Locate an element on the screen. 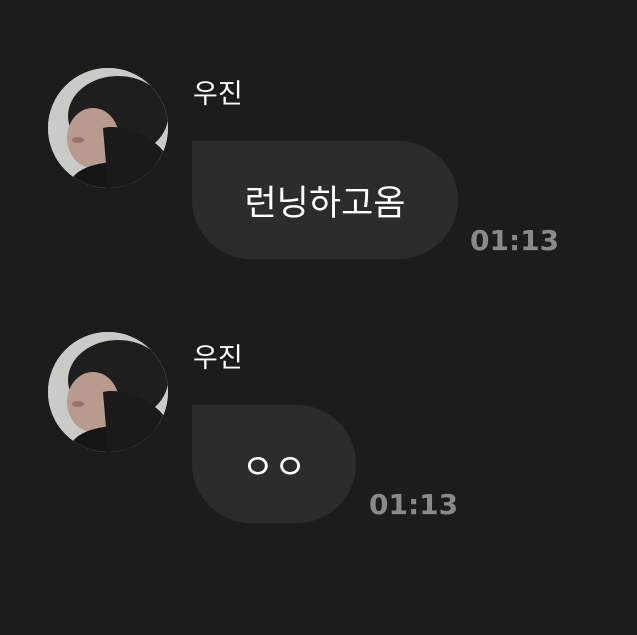 The width and height of the screenshot is (637, 635). message-text: 런닝하고옴 is located at coordinates (325, 203).